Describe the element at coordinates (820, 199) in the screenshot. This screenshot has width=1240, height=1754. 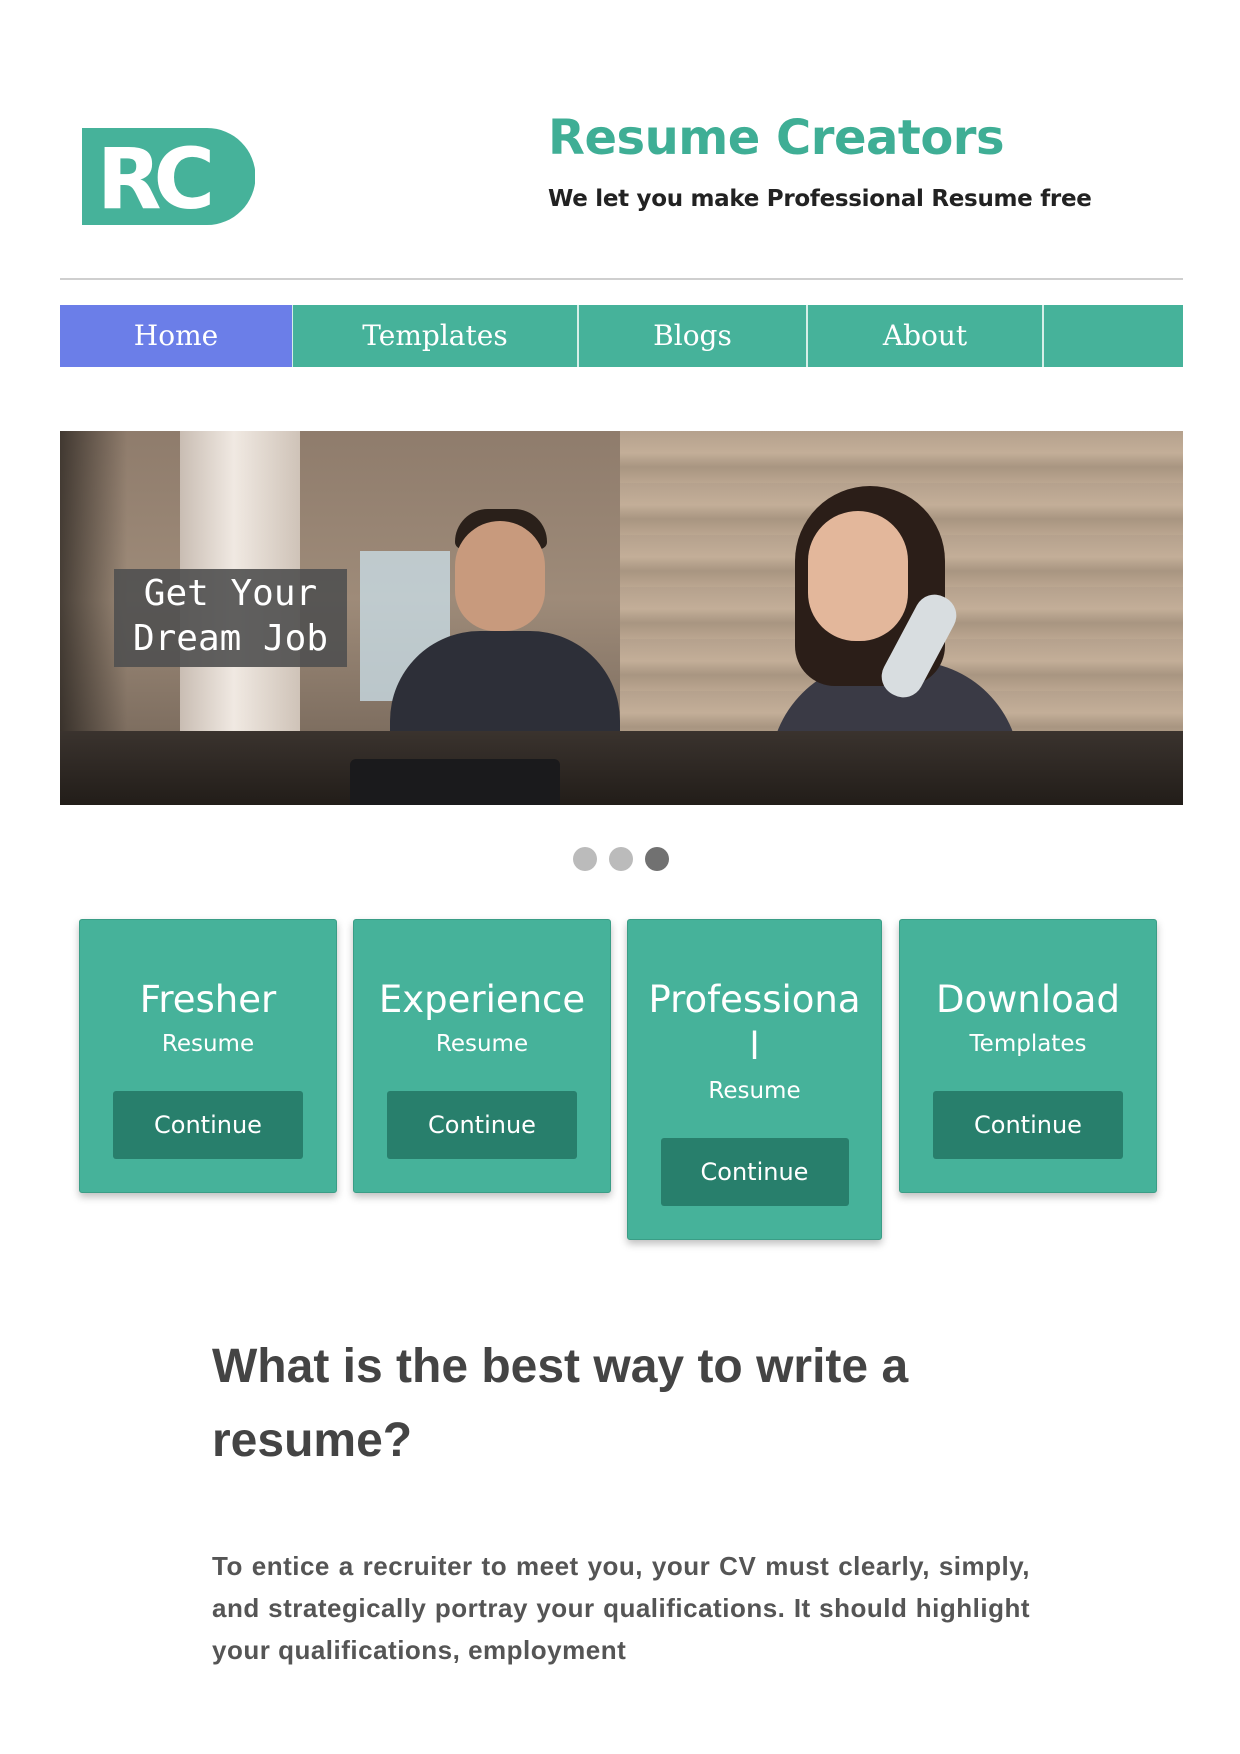
I see `site-tagline: We let you make Professional Resume free` at that location.